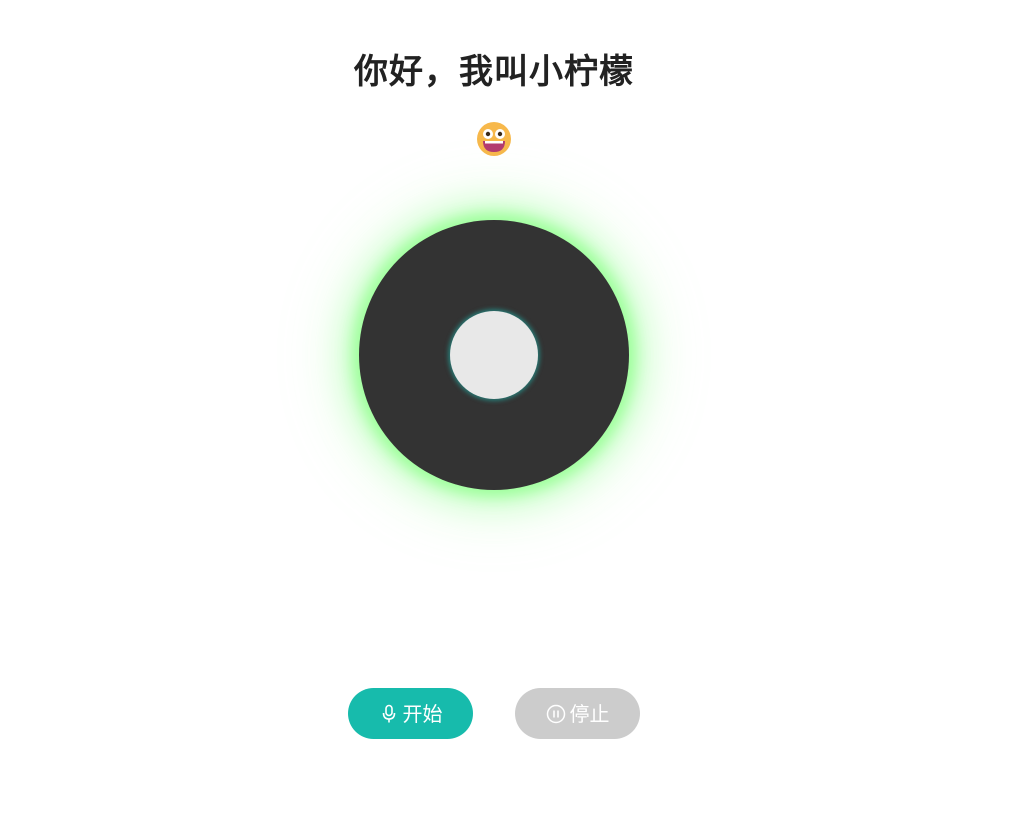 The height and width of the screenshot is (816, 1009). I want to click on voice-orb-core, so click(494, 355).